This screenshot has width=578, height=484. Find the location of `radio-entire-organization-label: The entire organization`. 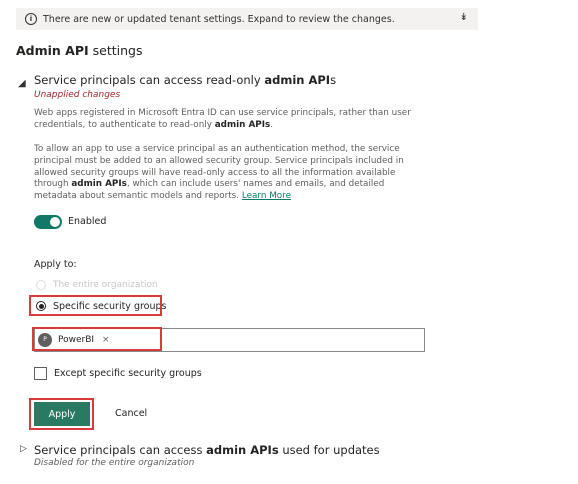

radio-entire-organization-label: The entire organization is located at coordinates (105, 285).